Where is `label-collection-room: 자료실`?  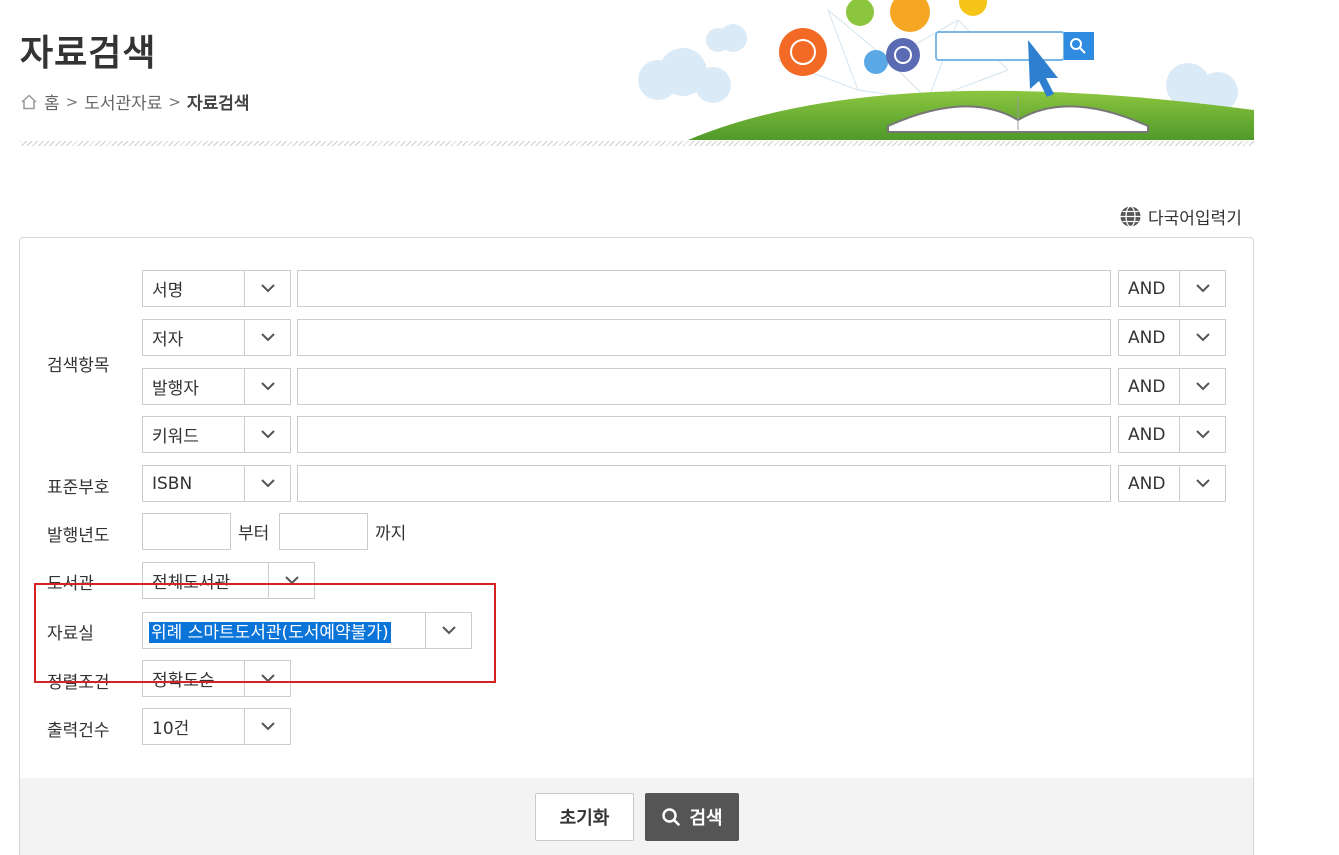
label-collection-room: 자료실 is located at coordinates (70, 634).